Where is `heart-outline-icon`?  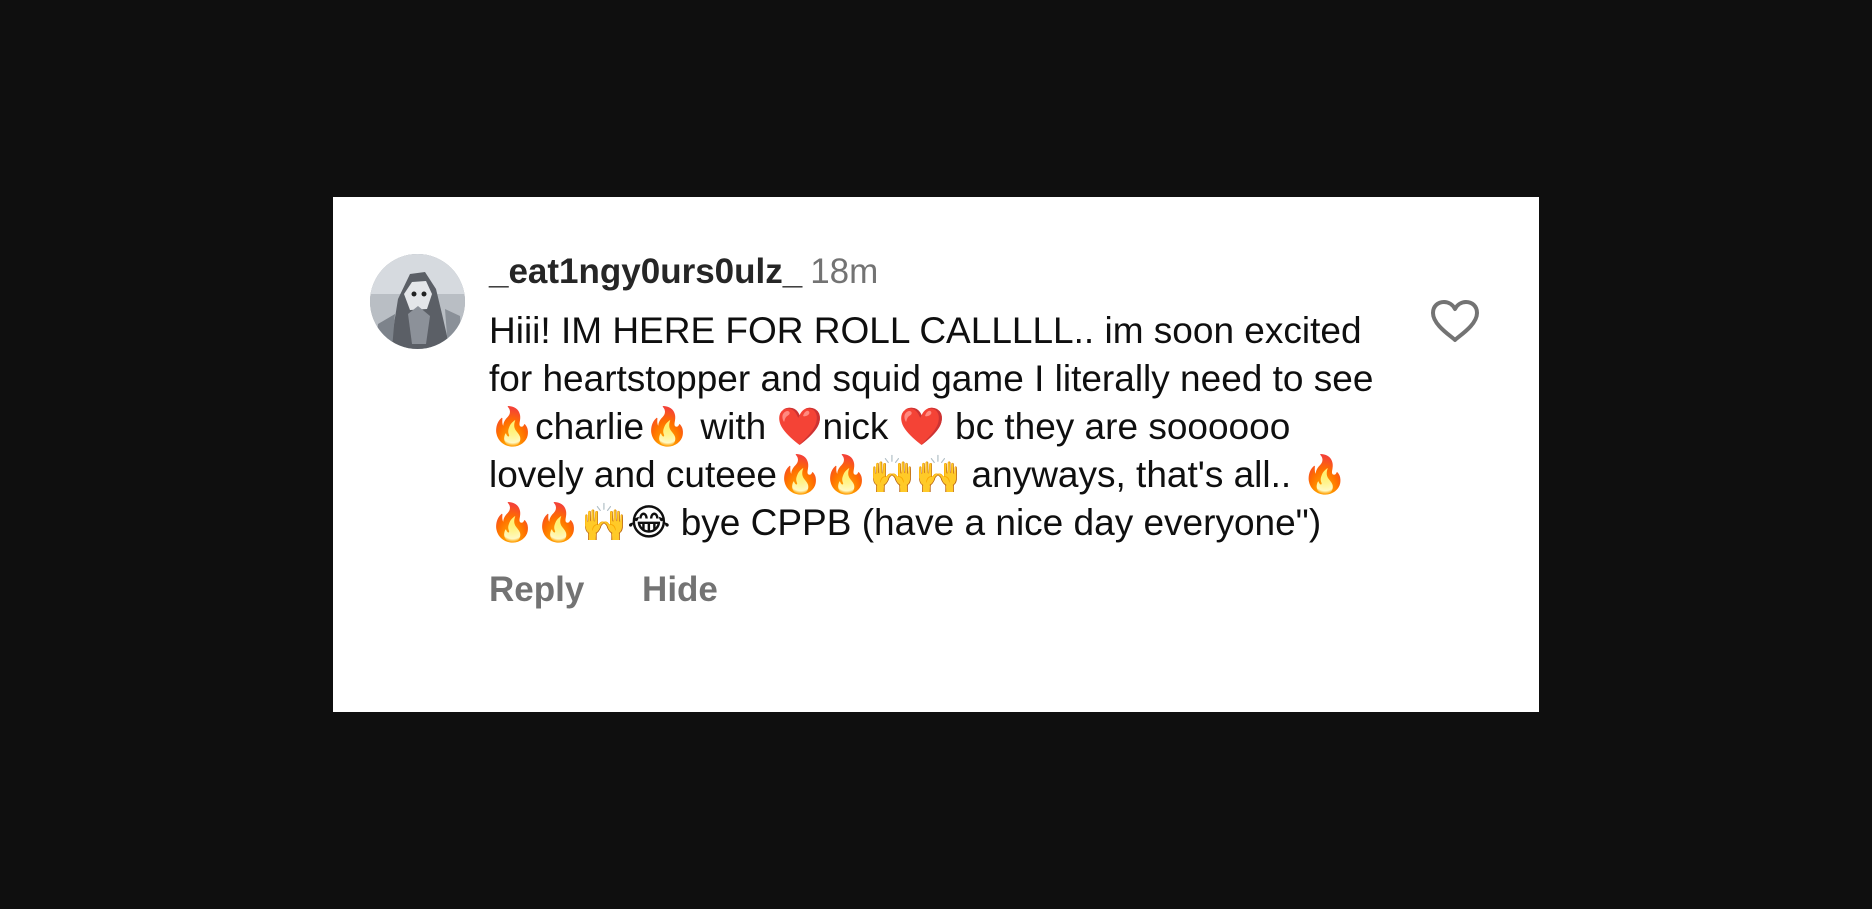 heart-outline-icon is located at coordinates (1455, 321).